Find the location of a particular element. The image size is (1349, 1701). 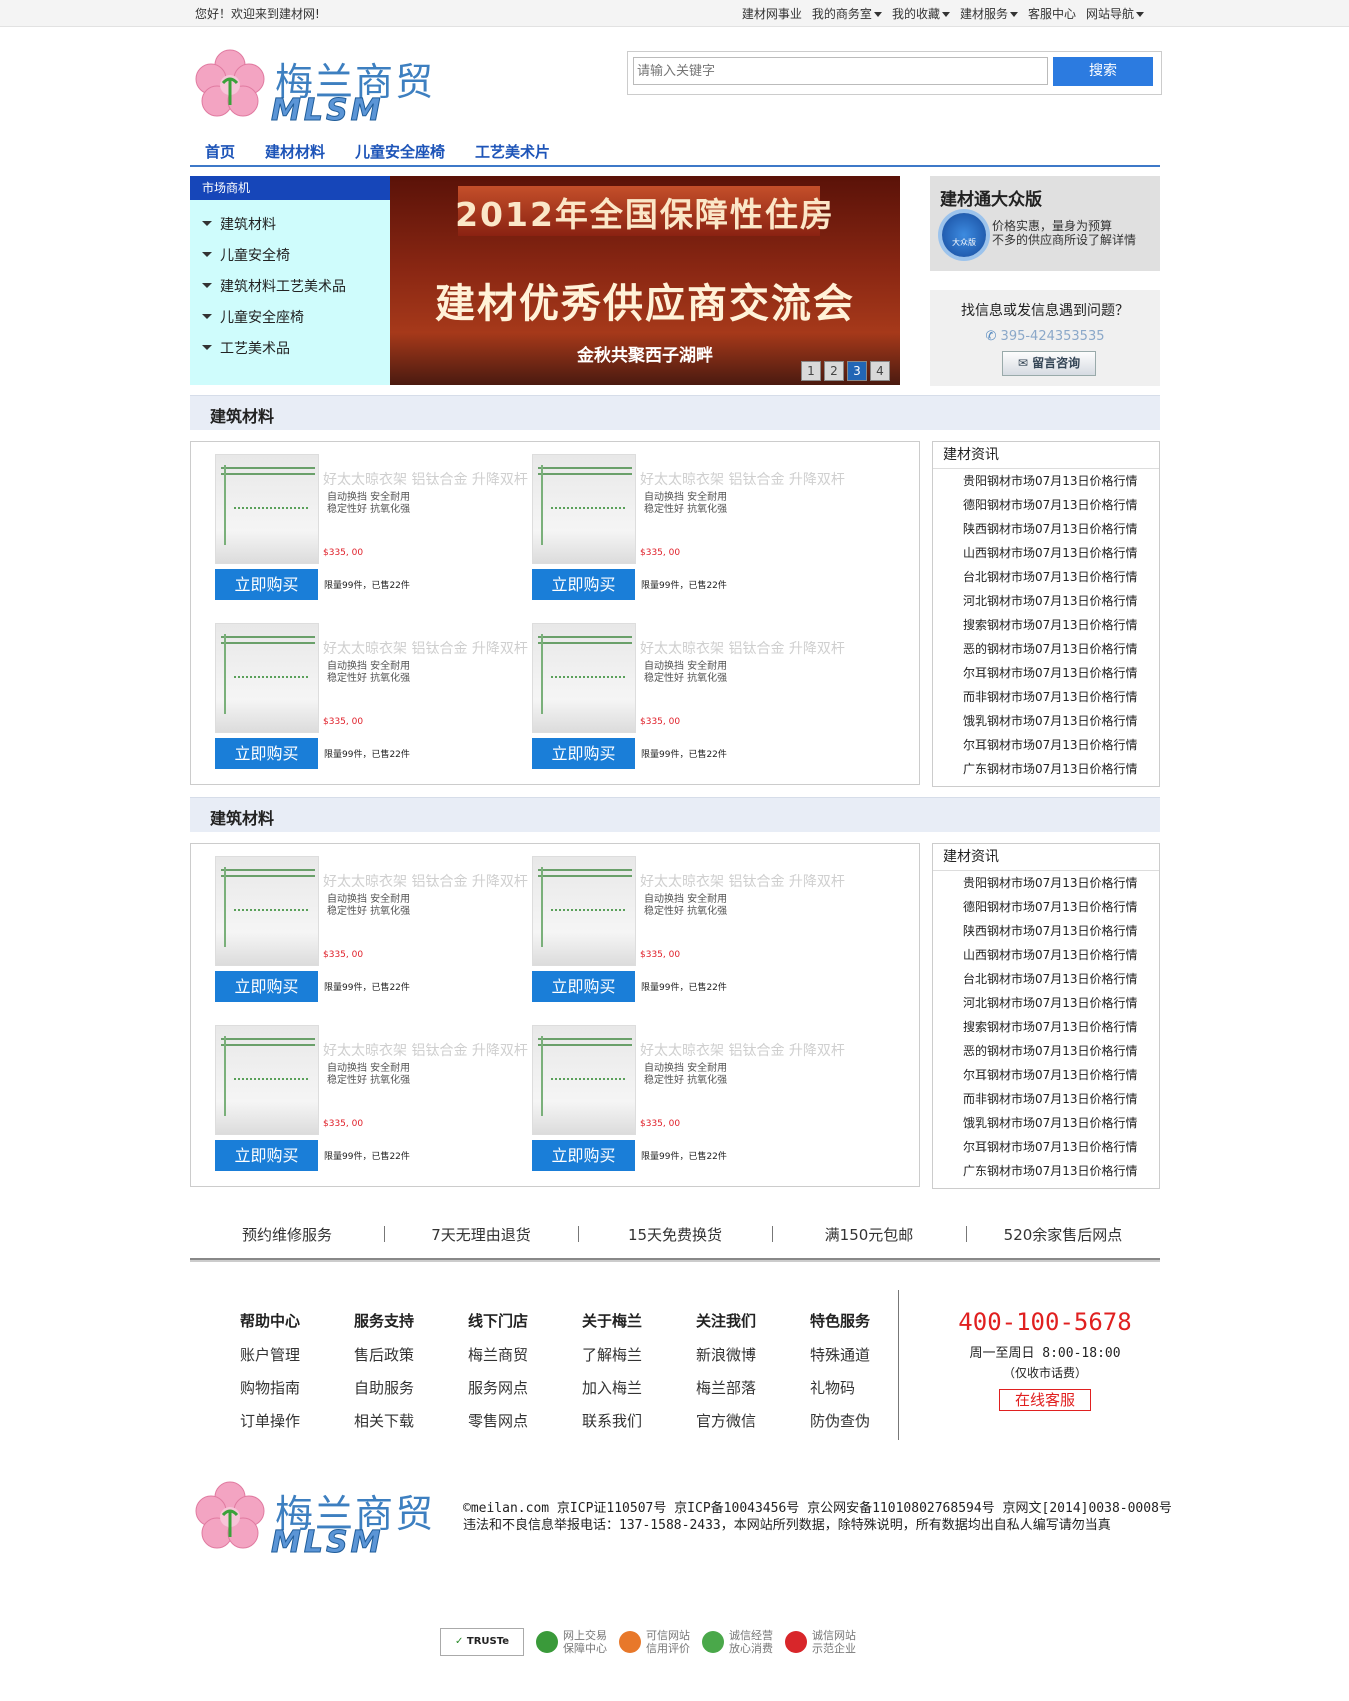

footer-link: 特殊通道 is located at coordinates (860, 1360).